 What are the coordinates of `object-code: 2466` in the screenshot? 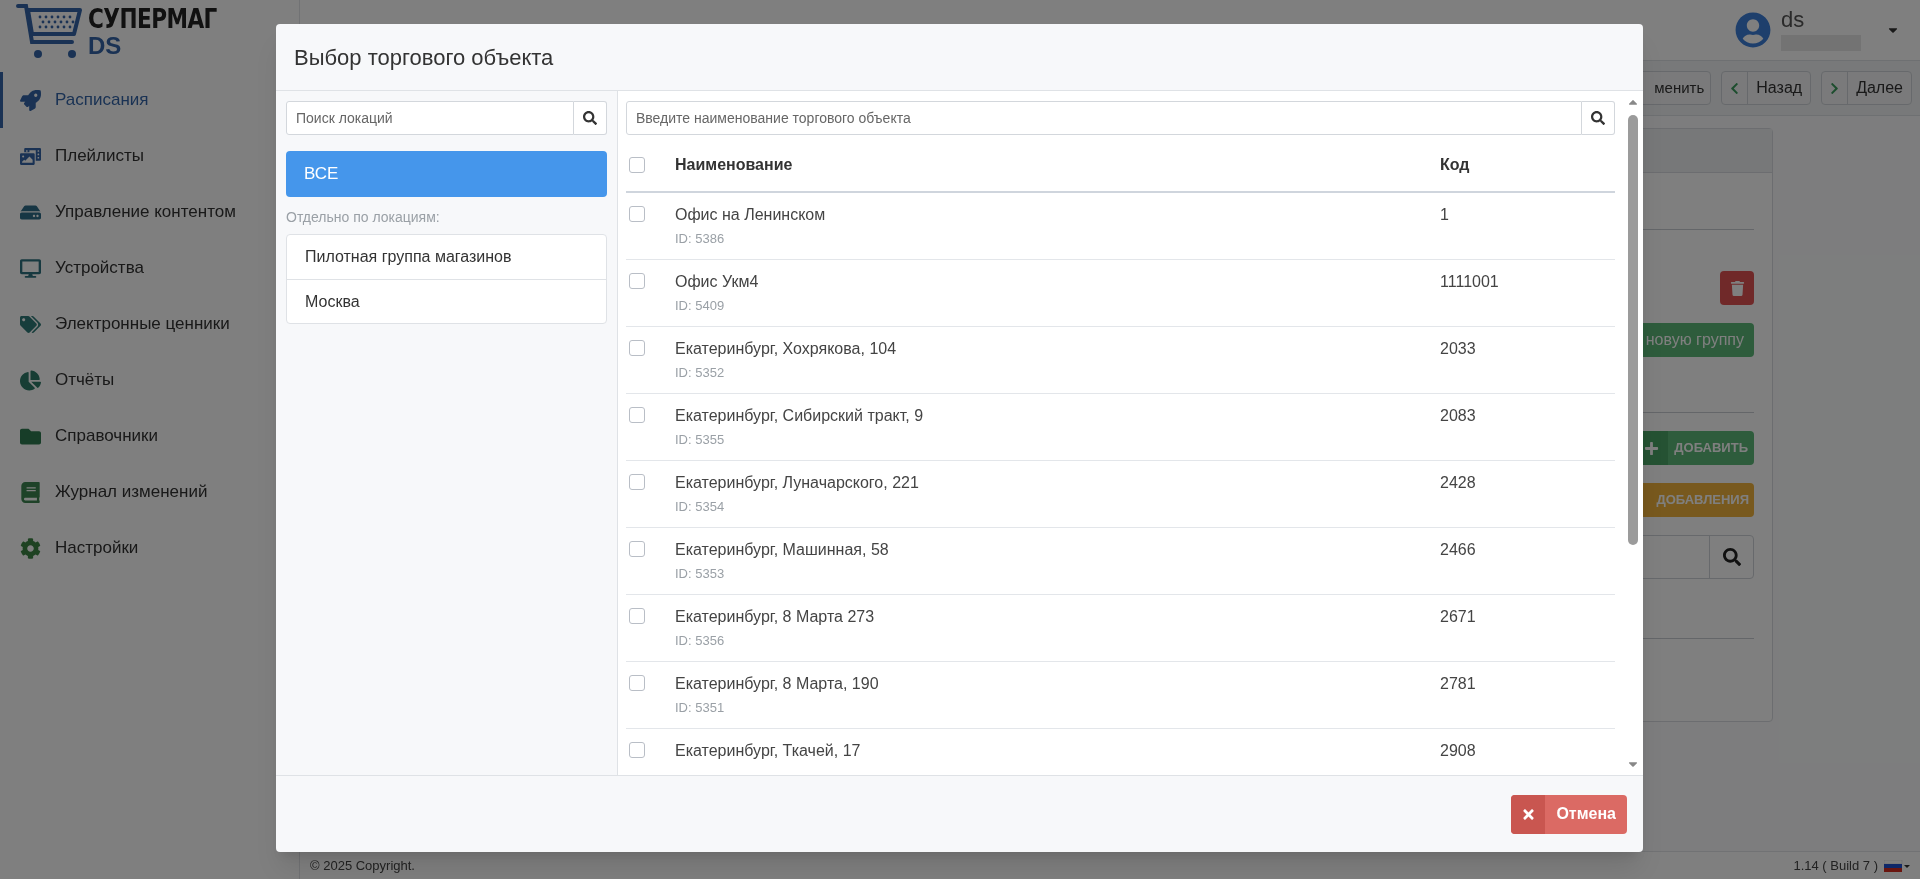 It's located at (1458, 550).